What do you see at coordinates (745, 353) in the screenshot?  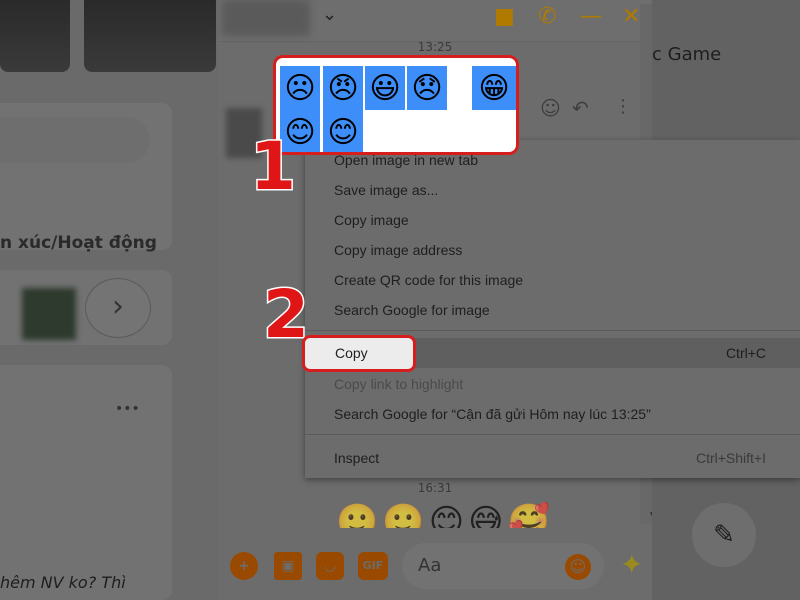 I see `menu-shortcut: Ctrl+C` at bounding box center [745, 353].